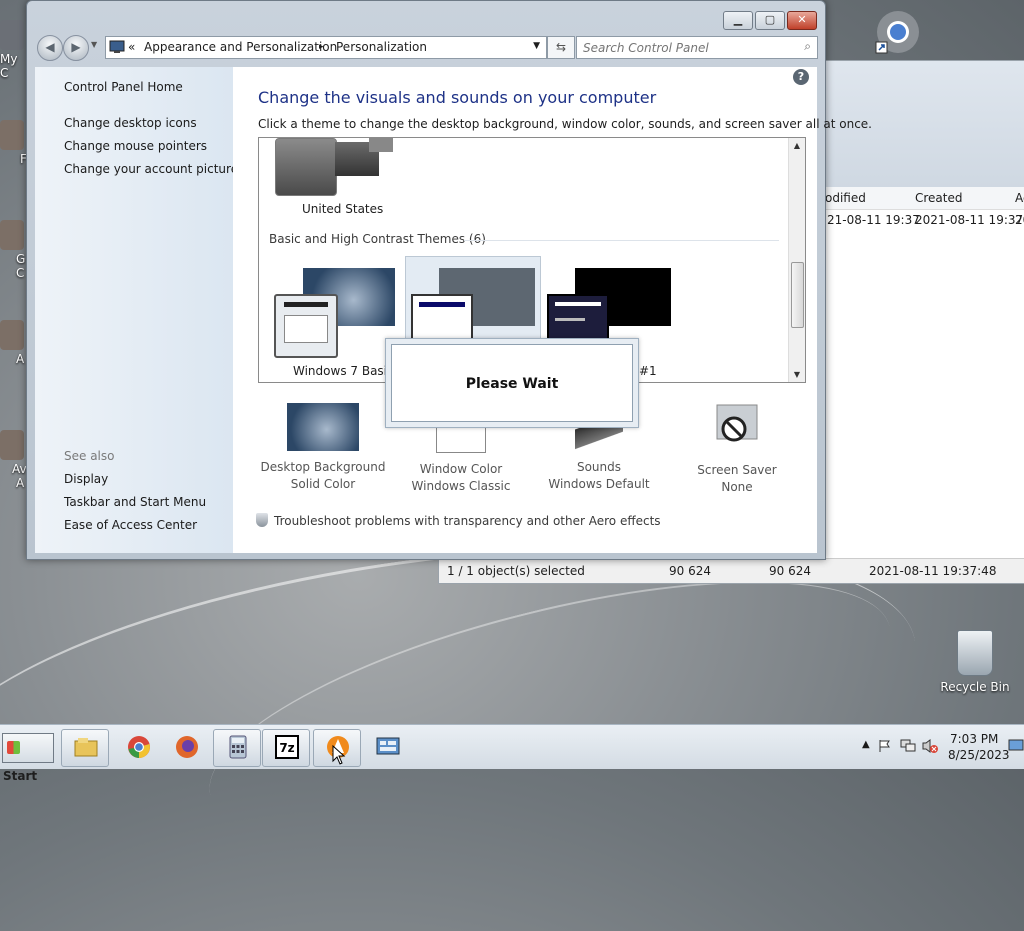 This screenshot has width=1024, height=931. Describe the element at coordinates (262, 520) in the screenshot. I see `shield-icon` at that location.